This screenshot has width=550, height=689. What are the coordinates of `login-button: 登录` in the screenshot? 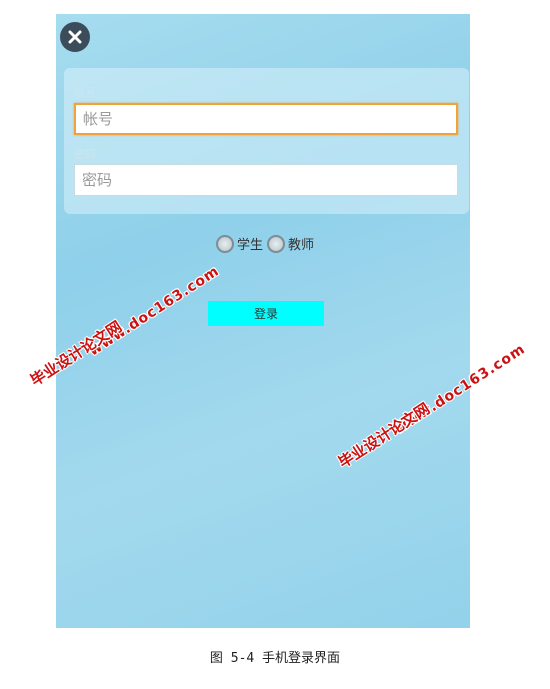 It's located at (266, 313).